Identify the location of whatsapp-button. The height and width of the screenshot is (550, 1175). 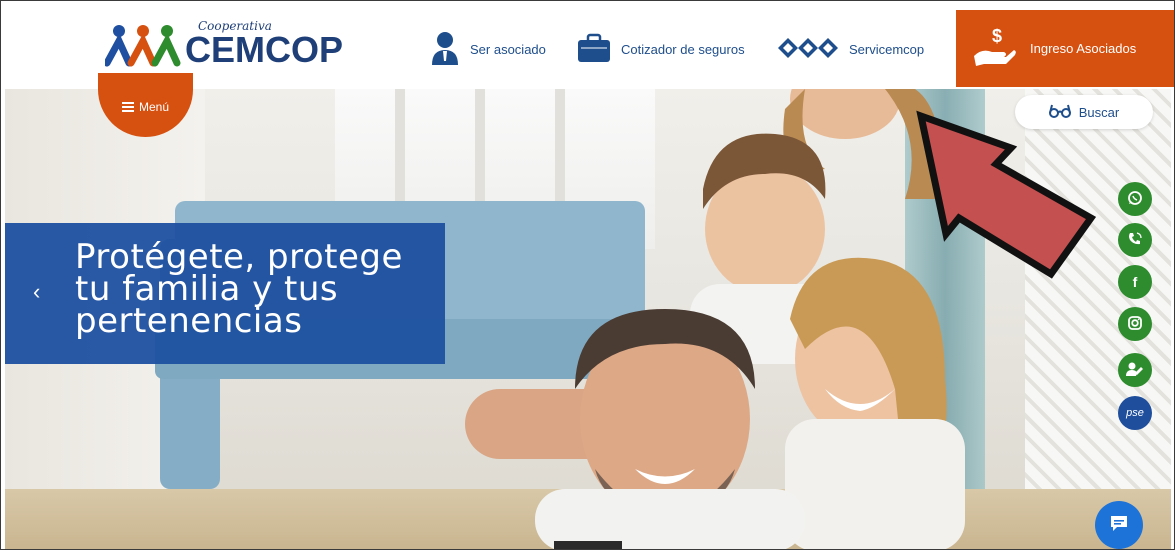
(1135, 199).